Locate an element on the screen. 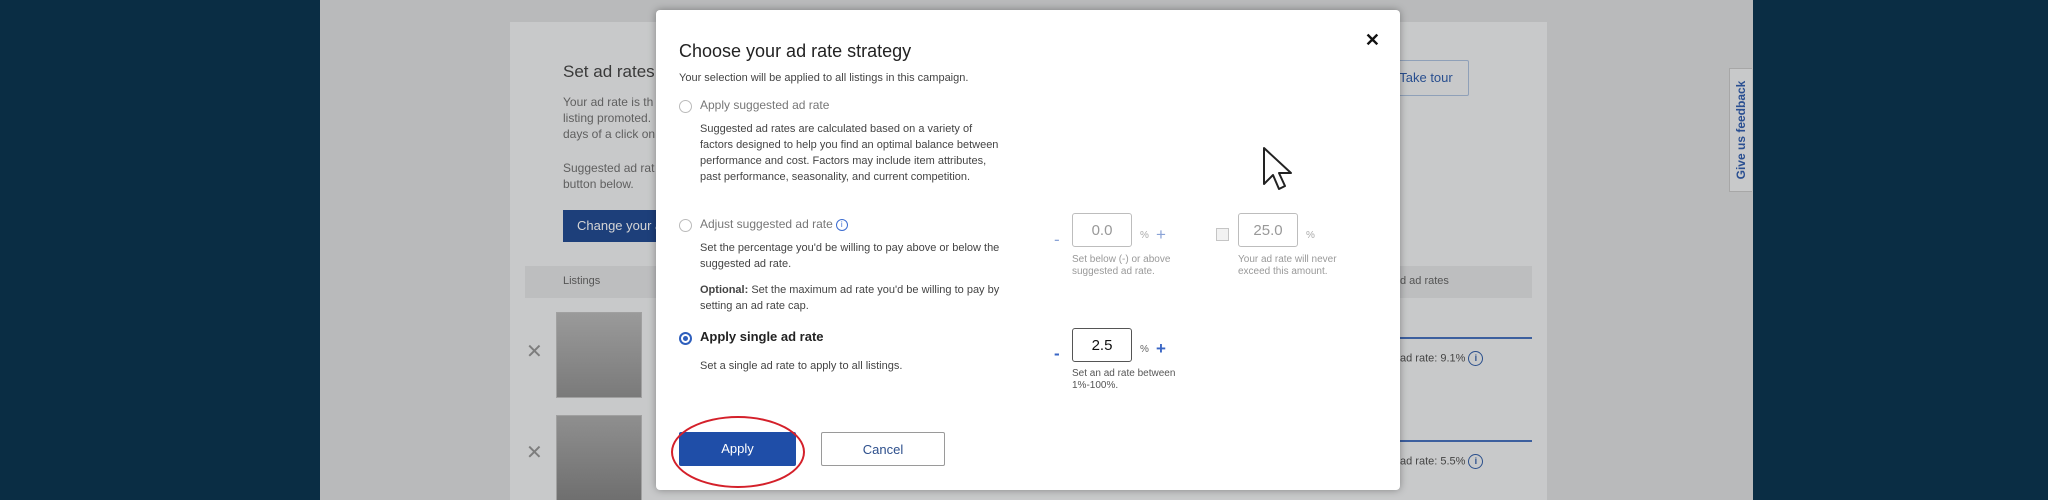 Image resolution: width=2048 pixels, height=500 pixels. feedback-label: Give us feedback is located at coordinates (1741, 130).